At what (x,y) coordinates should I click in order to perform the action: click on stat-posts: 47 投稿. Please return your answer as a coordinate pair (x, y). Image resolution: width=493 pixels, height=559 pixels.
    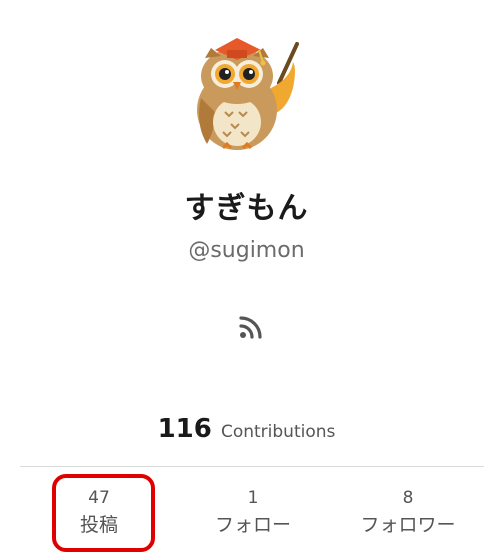
    Looking at the image, I should click on (99, 513).